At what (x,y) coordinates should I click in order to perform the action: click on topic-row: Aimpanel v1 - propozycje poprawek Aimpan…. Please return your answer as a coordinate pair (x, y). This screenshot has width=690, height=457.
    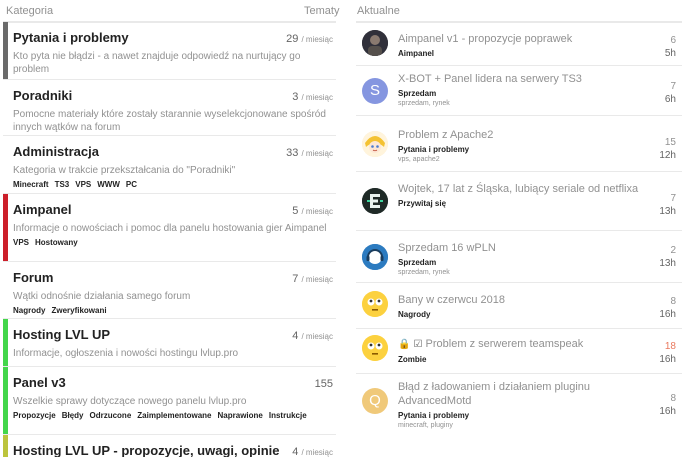
    Looking at the image, I should click on (519, 44).